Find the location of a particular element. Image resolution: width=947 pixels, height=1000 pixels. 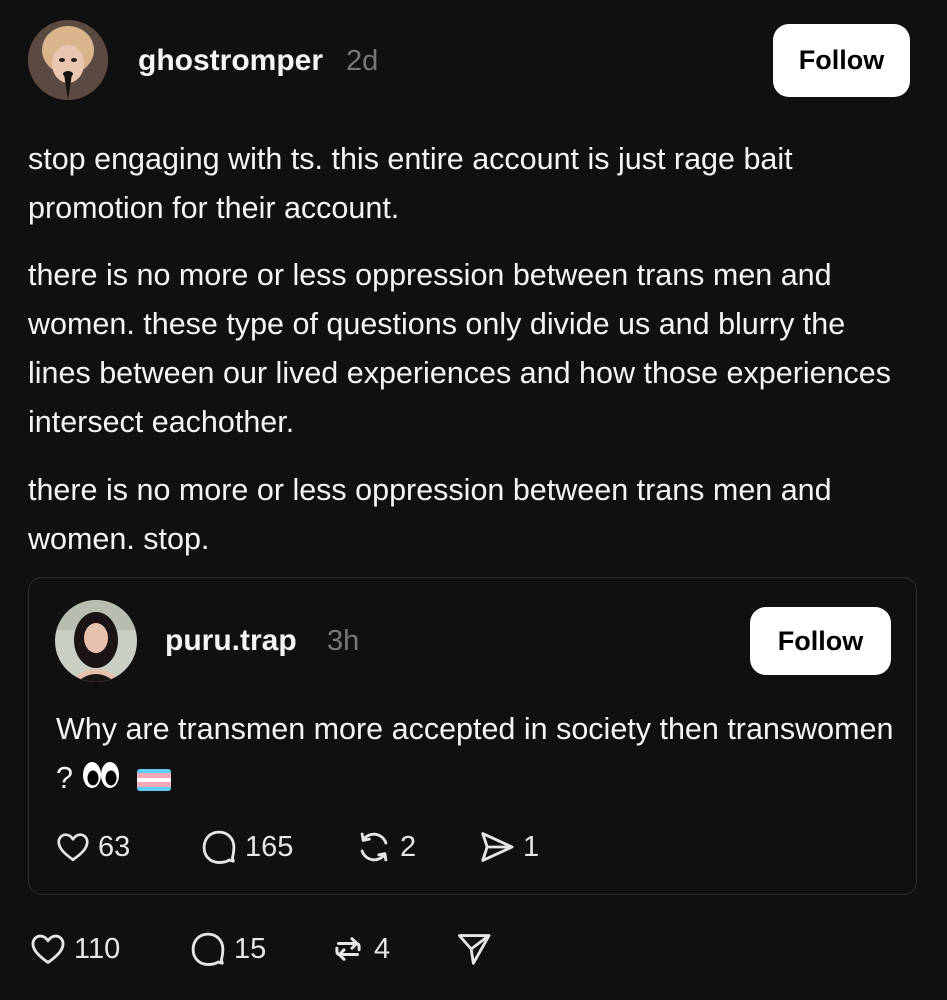

quoted-like-count: 63 is located at coordinates (114, 846).